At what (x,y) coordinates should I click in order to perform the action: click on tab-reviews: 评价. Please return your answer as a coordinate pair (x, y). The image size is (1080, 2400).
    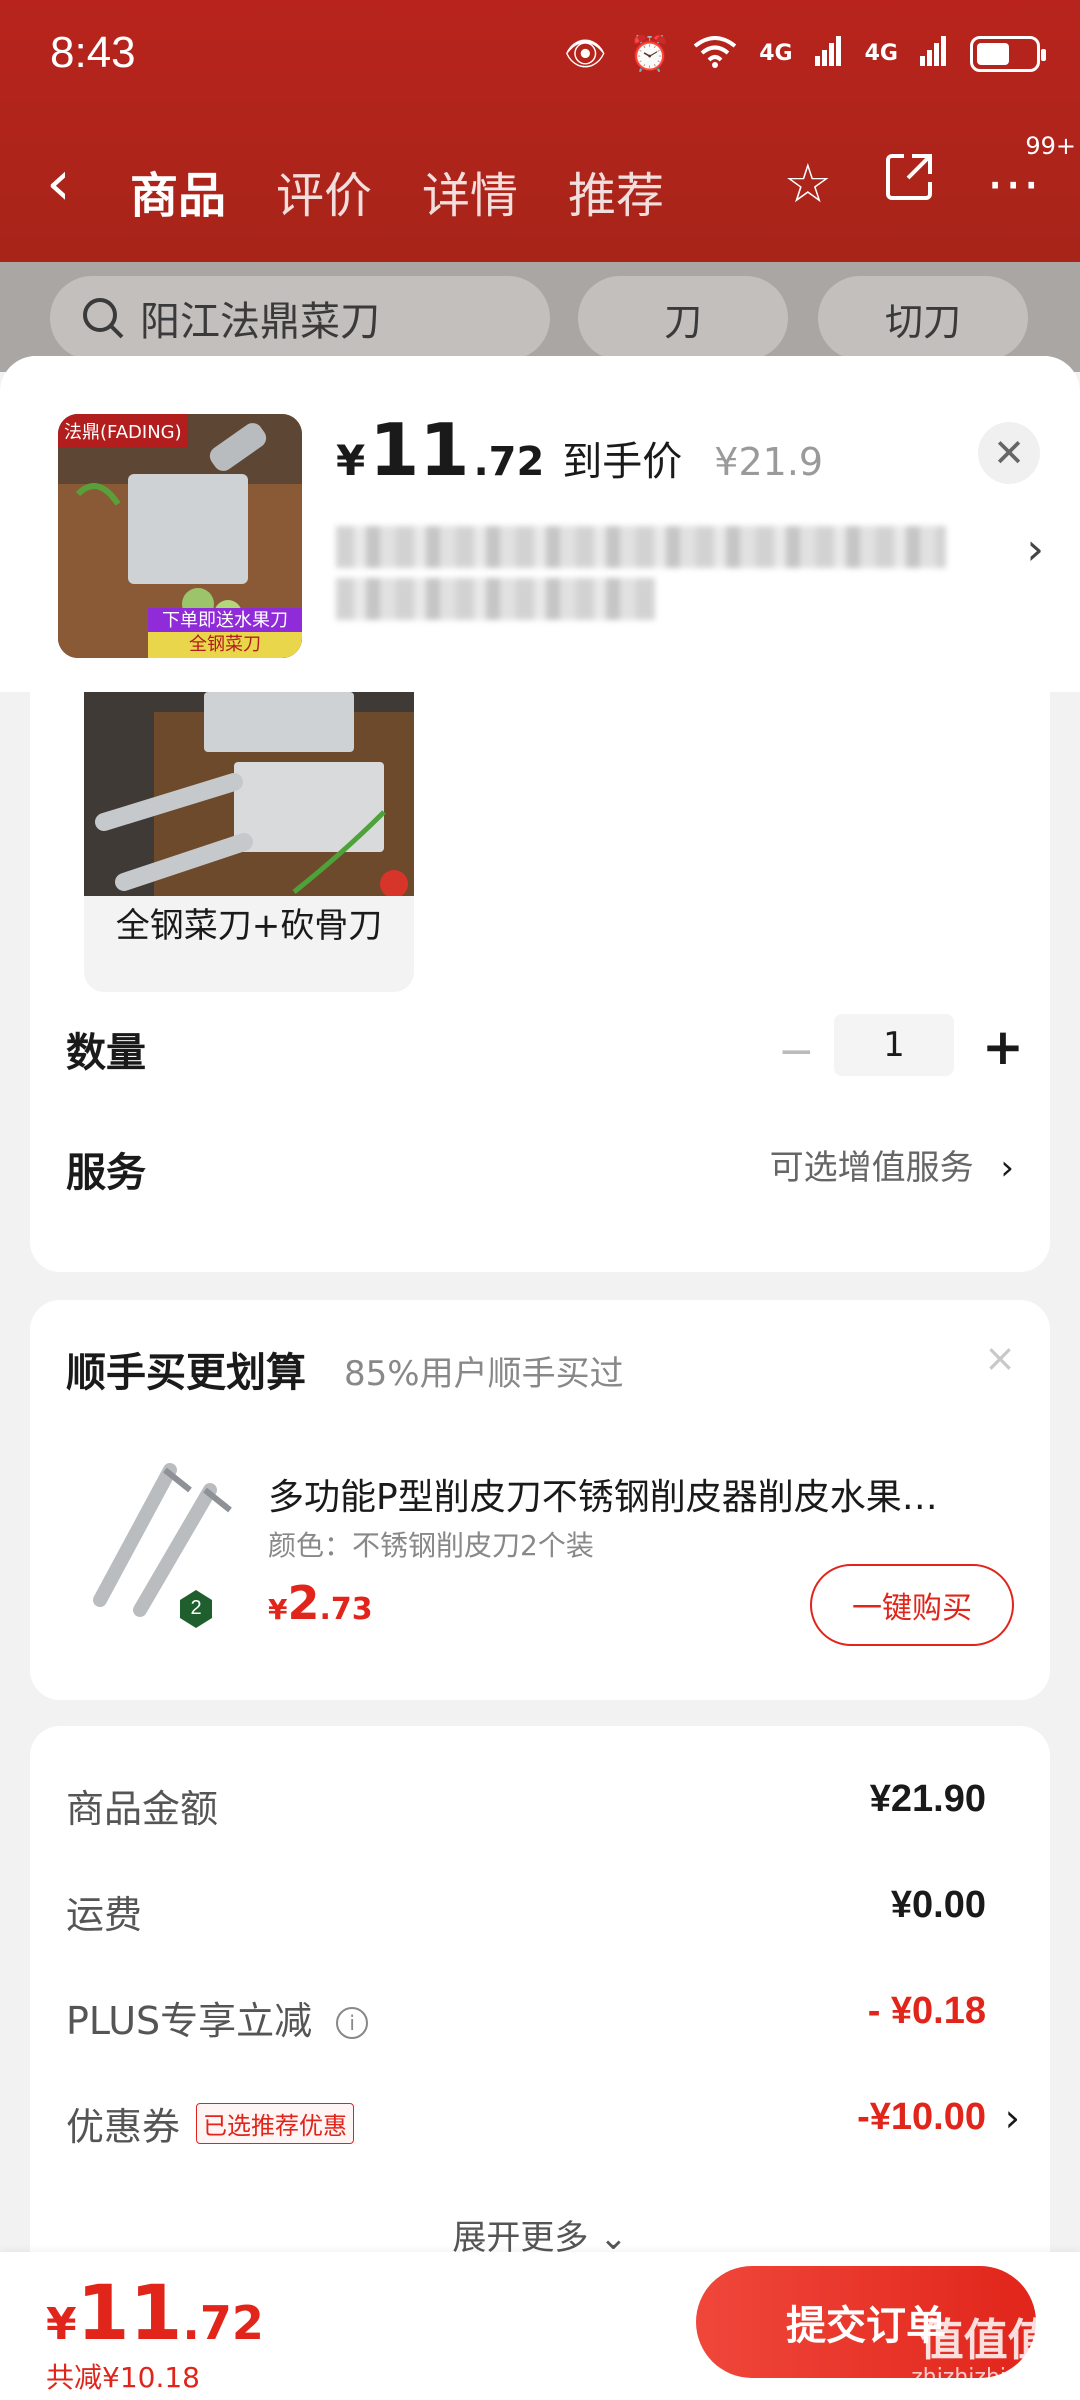
    Looking at the image, I should click on (324, 191).